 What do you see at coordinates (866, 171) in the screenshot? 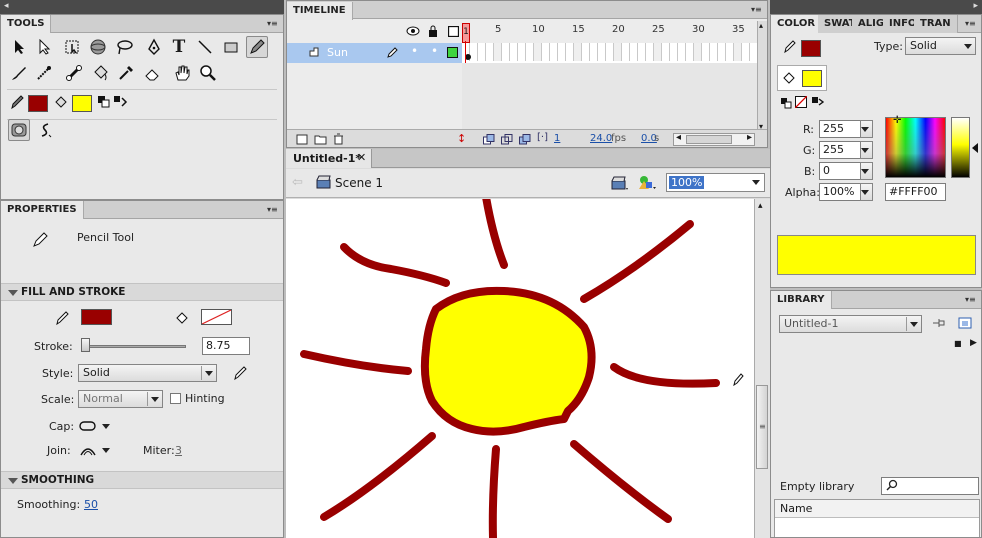
I see `b-slider-arrow` at bounding box center [866, 171].